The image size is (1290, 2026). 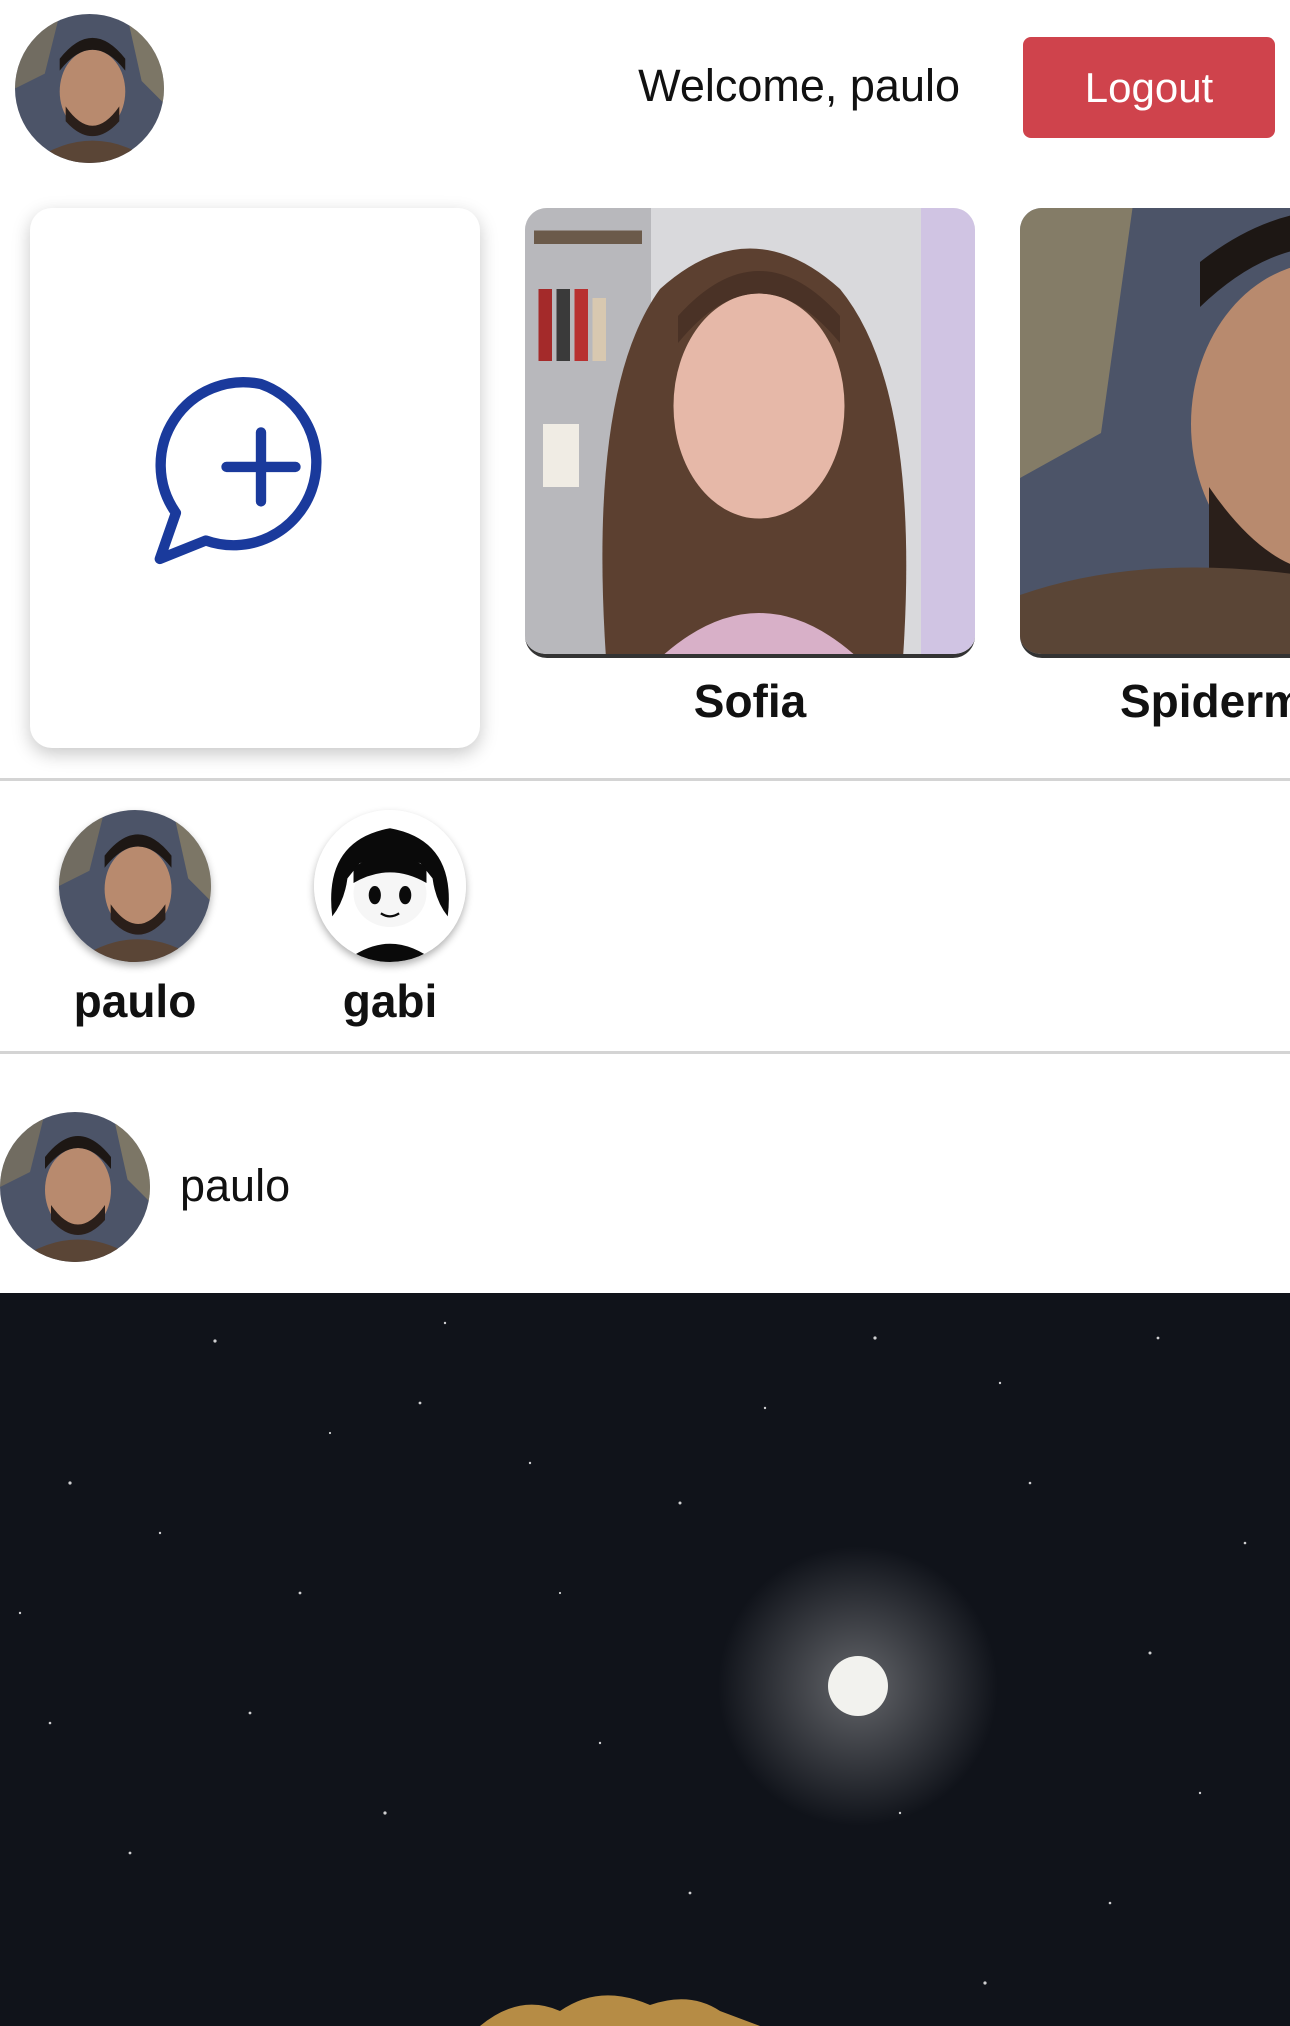 I want to click on post-author-name: paulo, so click(x=235, y=1186).